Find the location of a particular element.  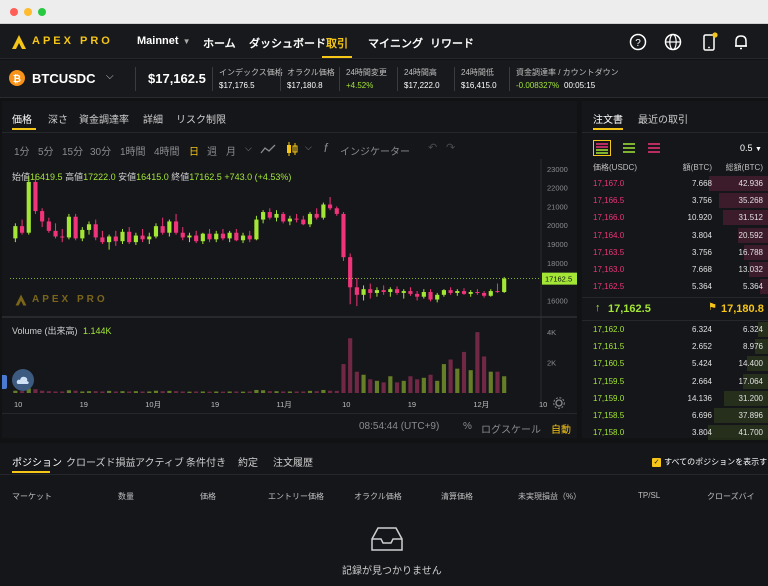

notification-bell-icon is located at coordinates (741, 42).